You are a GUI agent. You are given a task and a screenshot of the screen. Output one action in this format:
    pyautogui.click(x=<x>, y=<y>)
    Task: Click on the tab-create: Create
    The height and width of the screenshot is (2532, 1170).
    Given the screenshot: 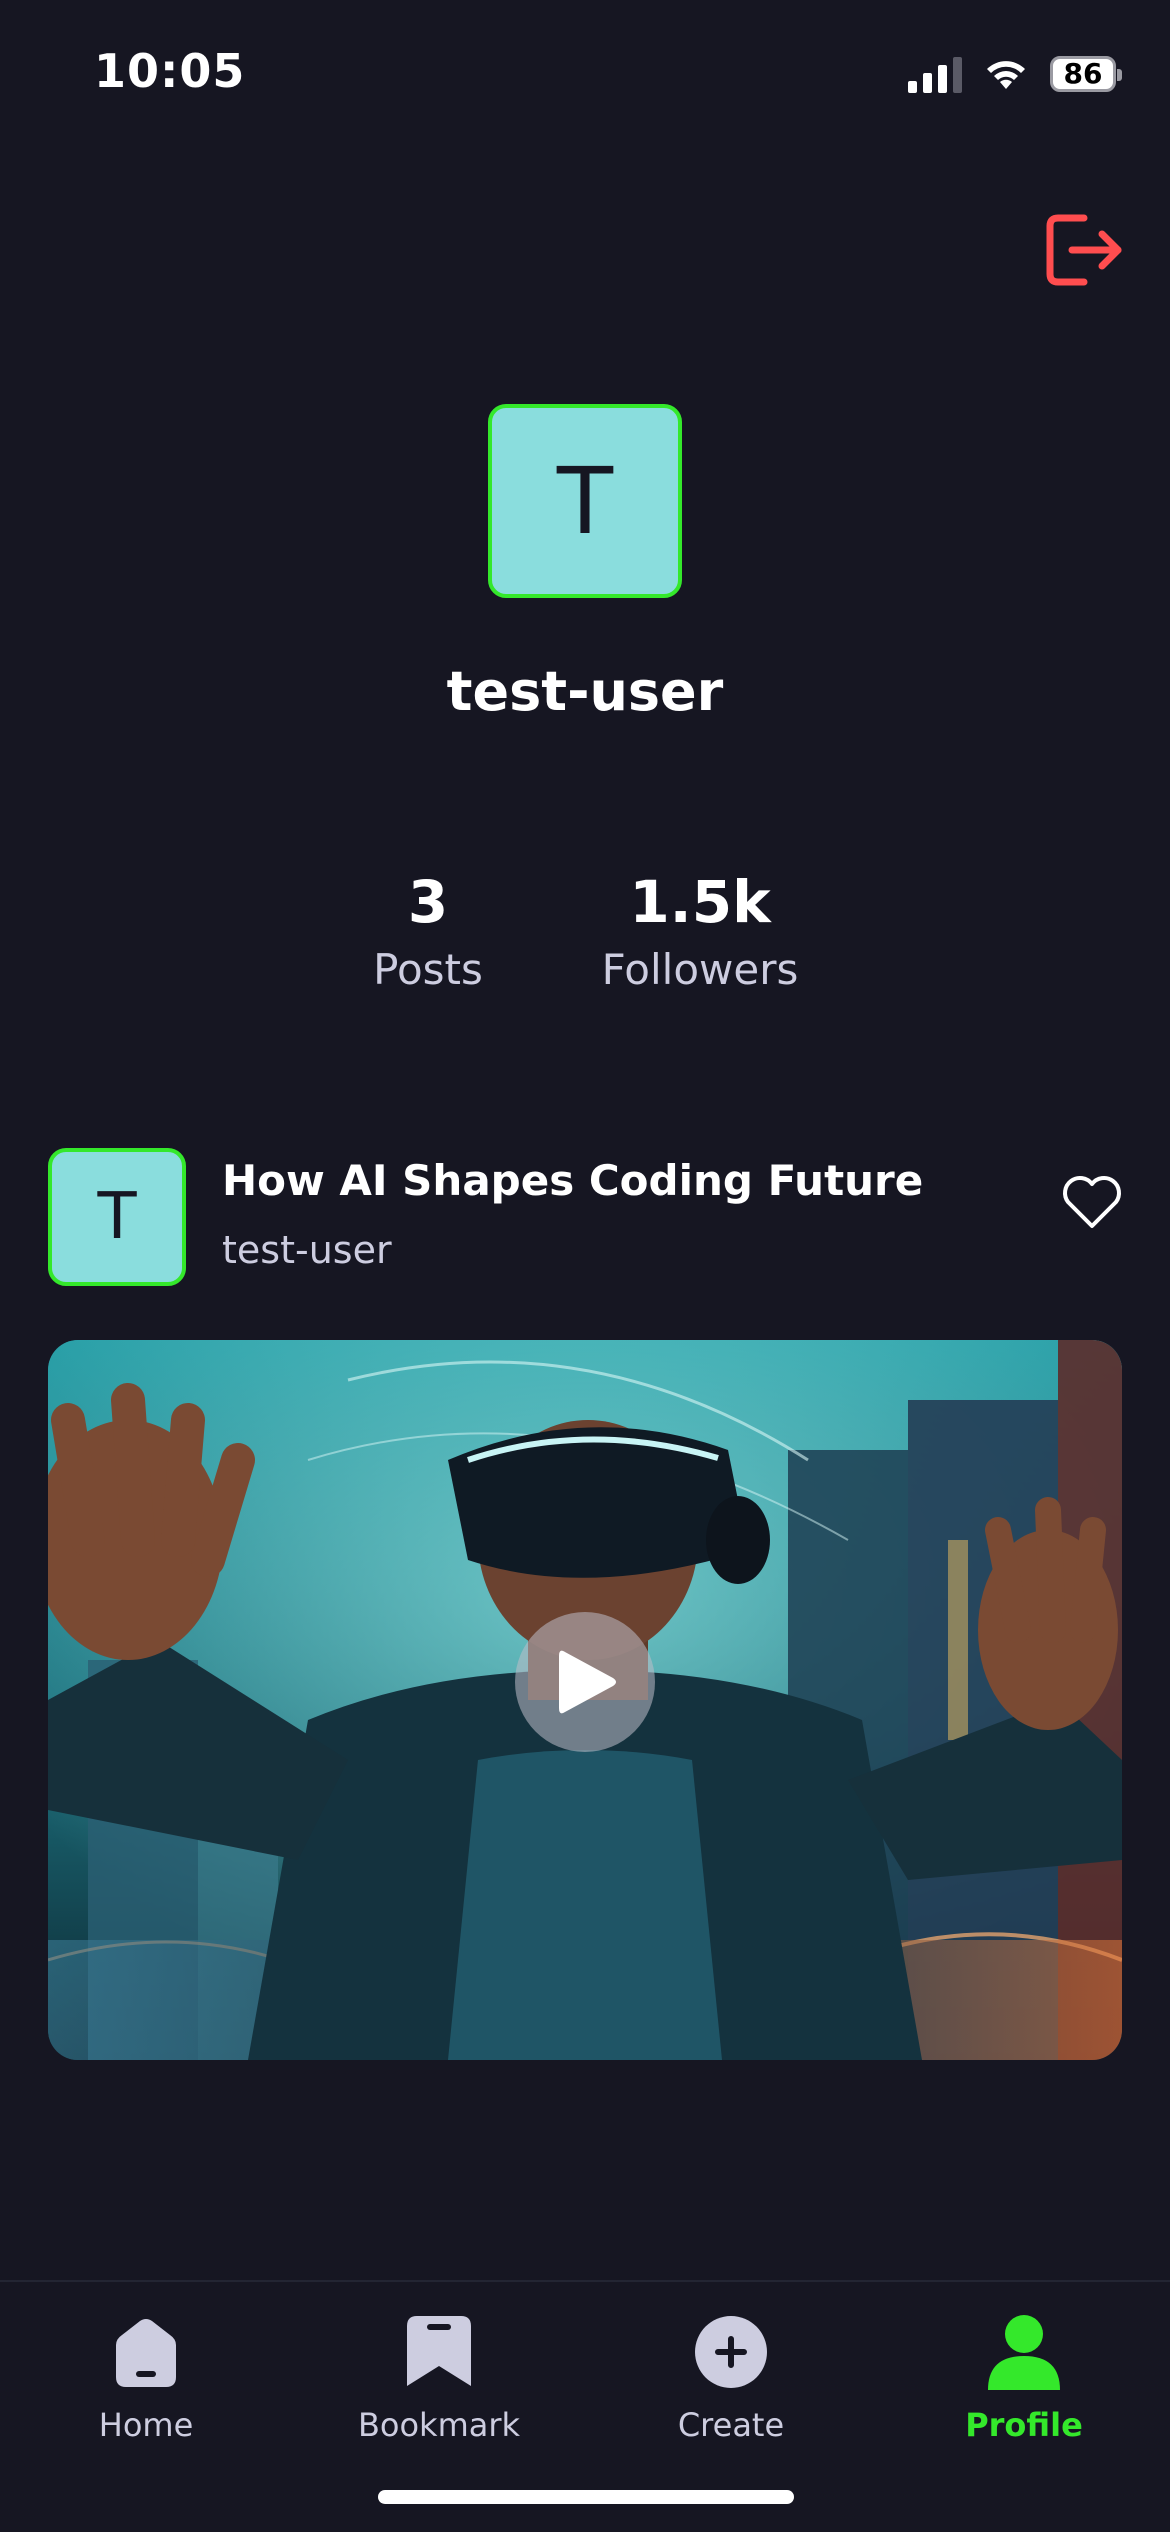 What is the action you would take?
    pyautogui.click(x=731, y=2378)
    